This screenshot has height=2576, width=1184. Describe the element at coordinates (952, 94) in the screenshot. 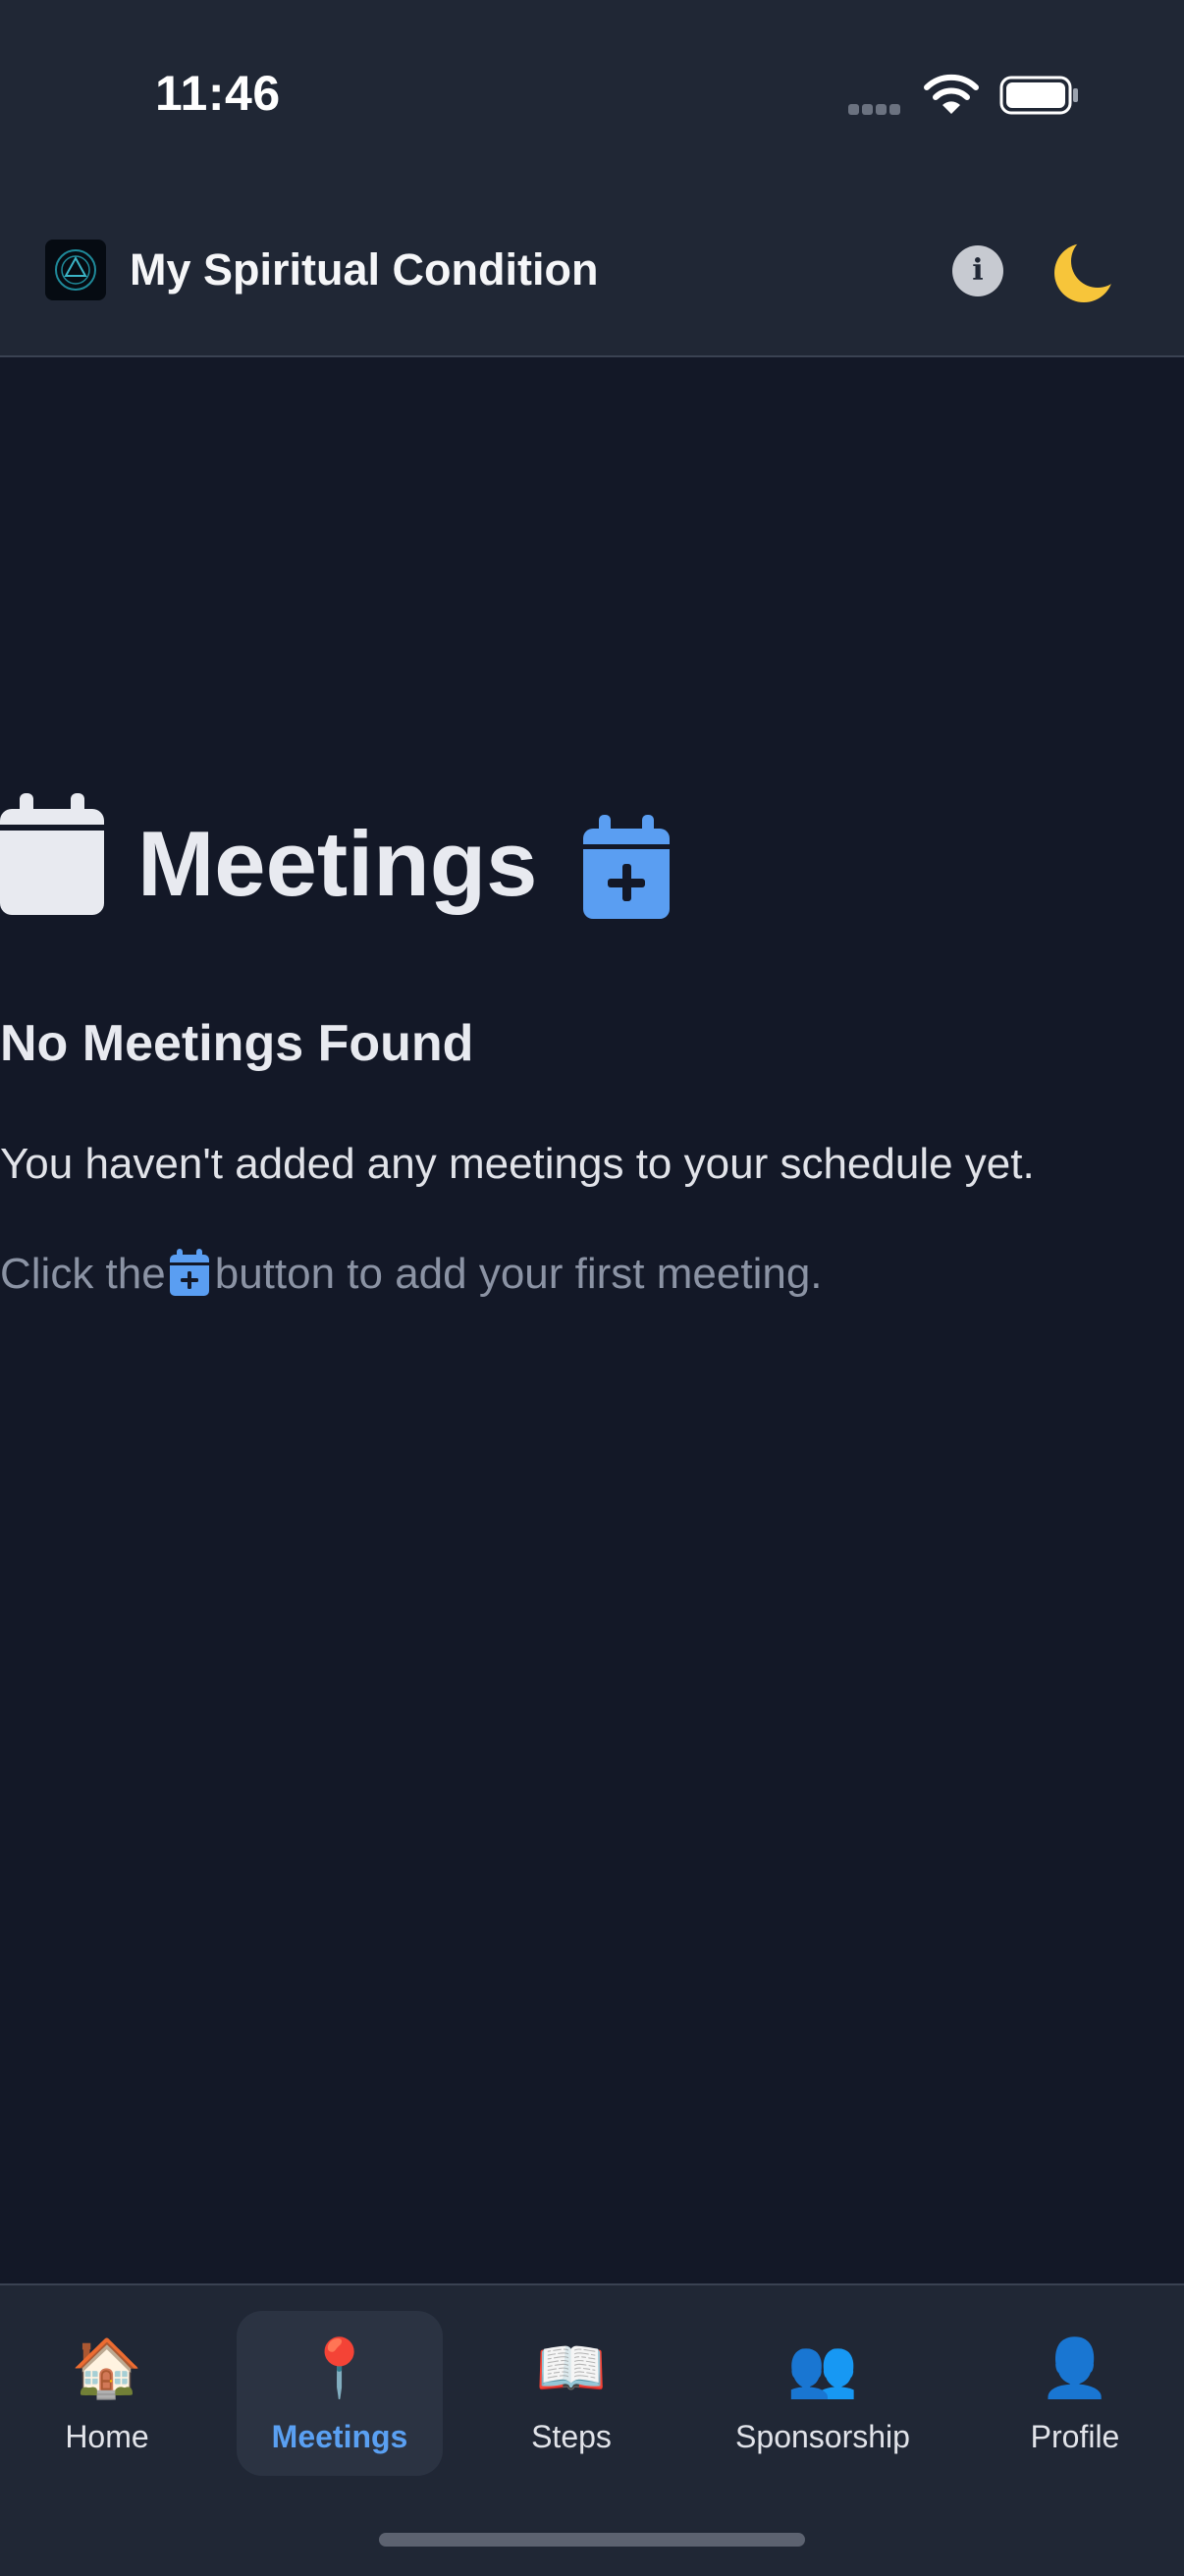

I see `wifi-icon` at that location.